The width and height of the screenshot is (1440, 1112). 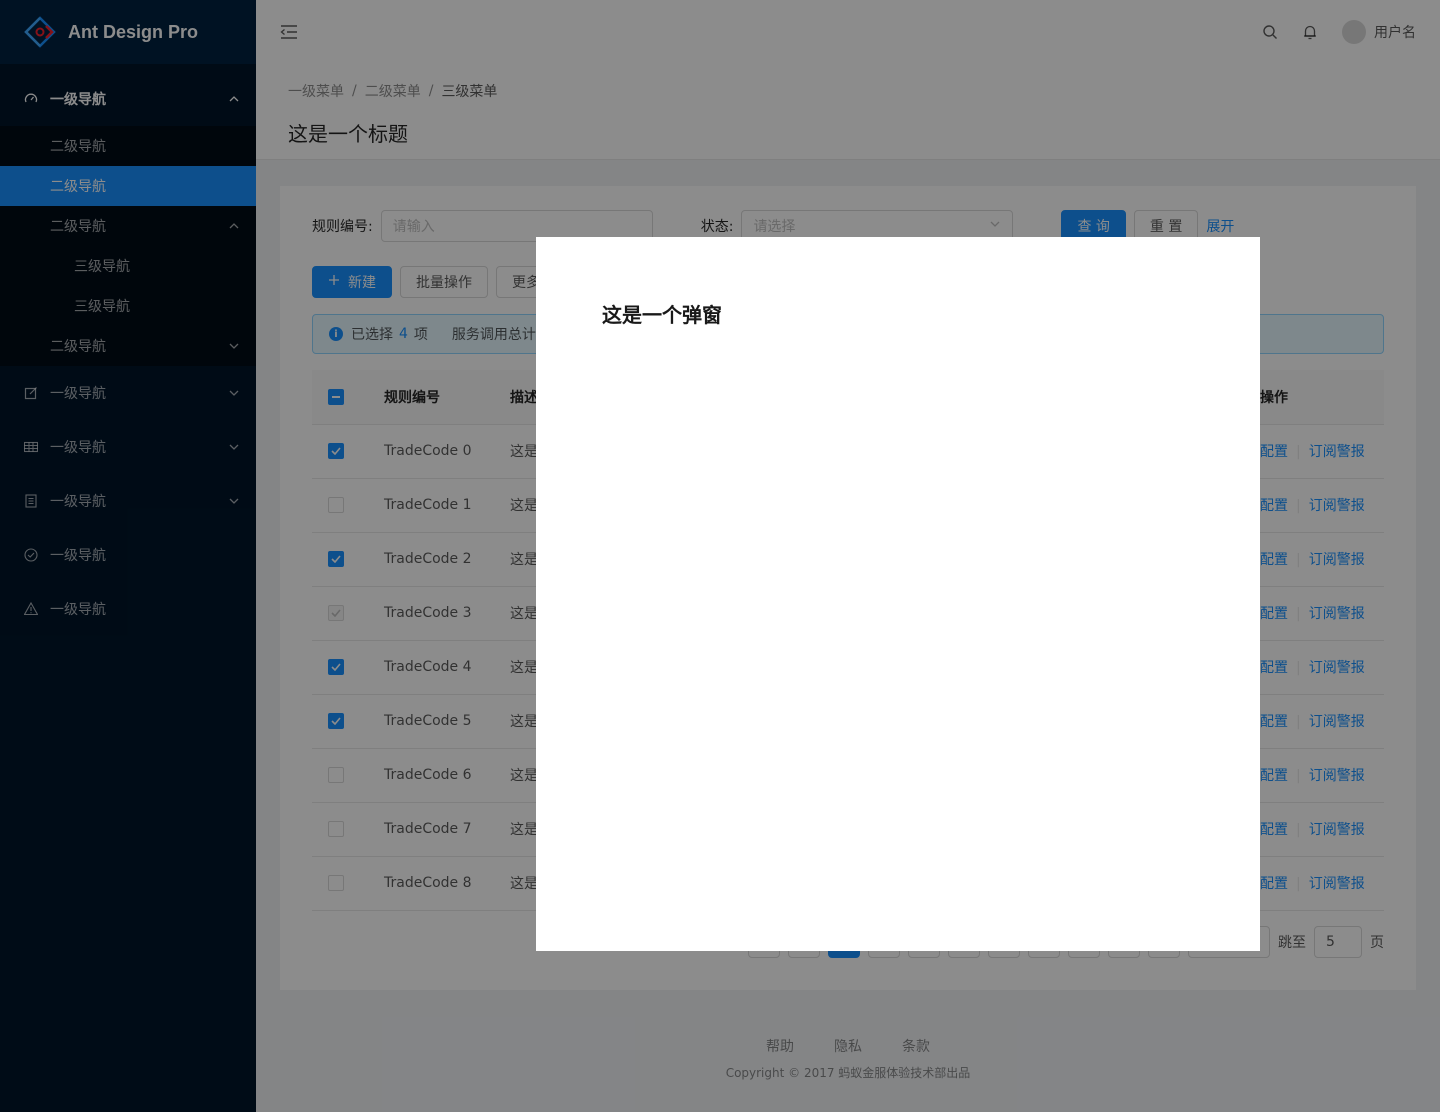 I want to click on modal-title: 这是一个弹窗, so click(x=662, y=315).